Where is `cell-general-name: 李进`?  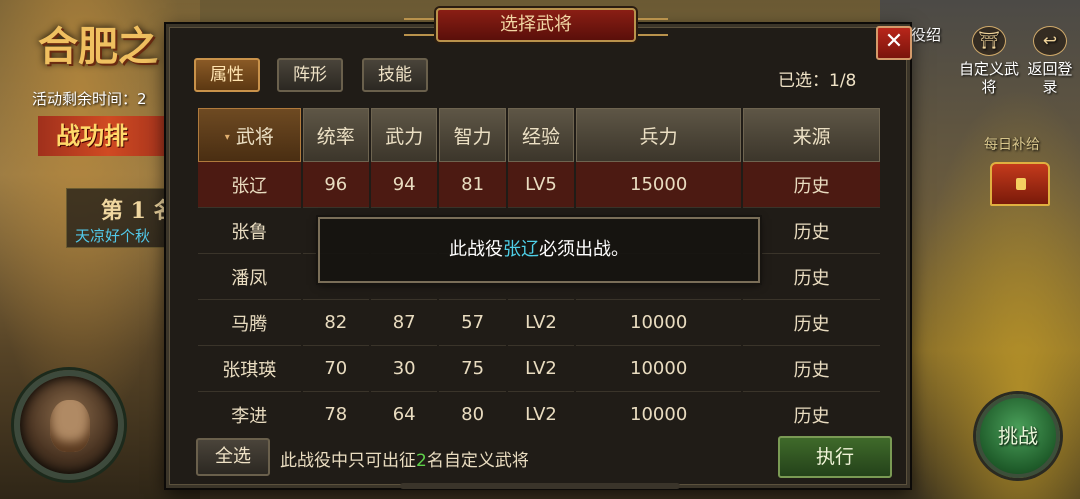
cell-general-name: 李进 is located at coordinates (249, 409).